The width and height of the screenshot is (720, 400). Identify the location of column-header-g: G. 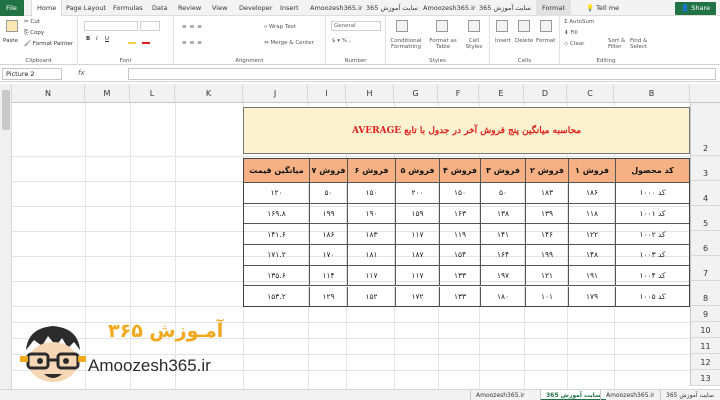
(416, 93).